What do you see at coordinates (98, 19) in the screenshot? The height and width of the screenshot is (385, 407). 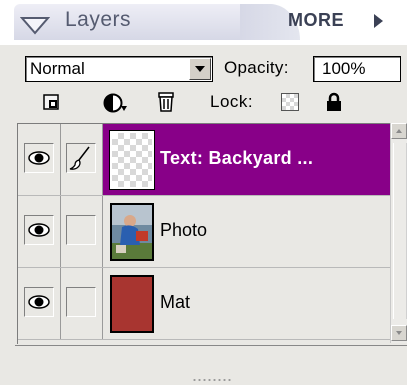 I see `panel-title: Layers` at bounding box center [98, 19].